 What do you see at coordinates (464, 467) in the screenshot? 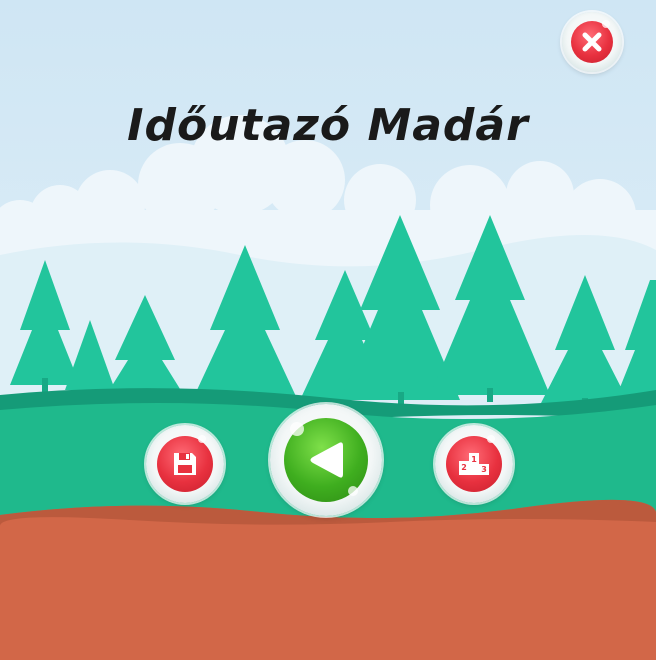
I see `podium-second-label: 2` at bounding box center [464, 467].